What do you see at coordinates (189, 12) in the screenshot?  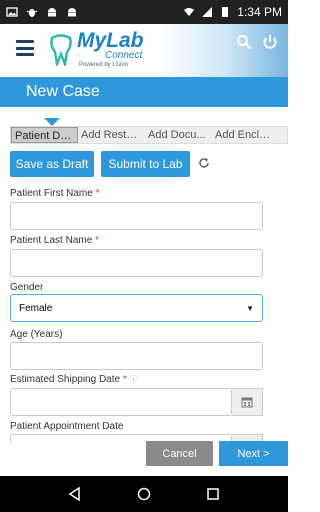 I see `wifi-icon` at bounding box center [189, 12].